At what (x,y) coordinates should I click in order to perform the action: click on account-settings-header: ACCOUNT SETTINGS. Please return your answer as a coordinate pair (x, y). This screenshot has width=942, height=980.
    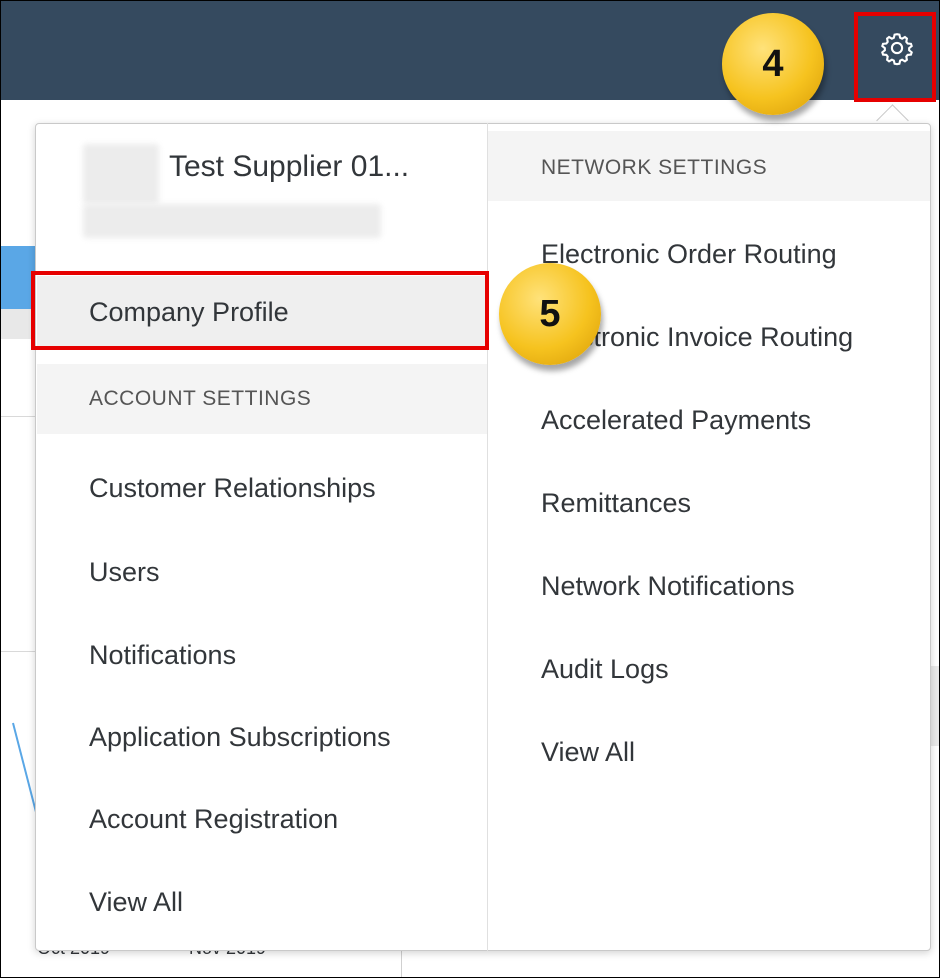
    Looking at the image, I should click on (200, 398).